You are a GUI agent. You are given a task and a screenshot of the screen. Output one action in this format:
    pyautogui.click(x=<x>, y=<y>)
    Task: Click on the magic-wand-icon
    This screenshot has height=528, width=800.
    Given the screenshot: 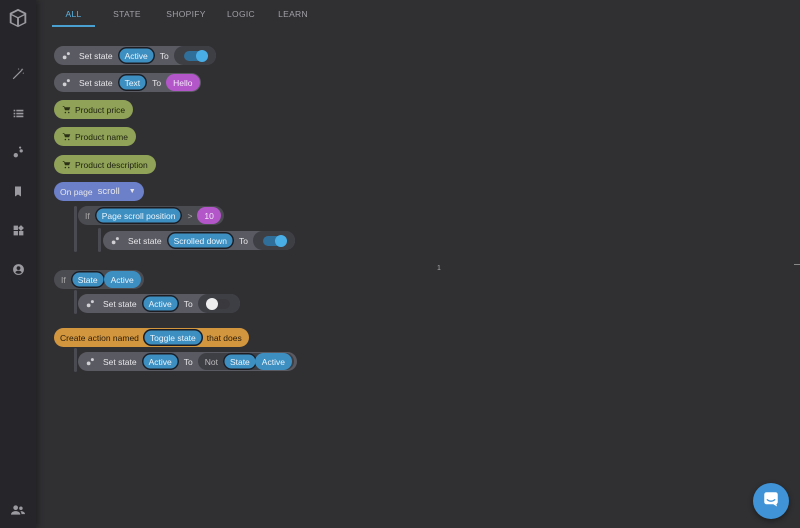 What is the action you would take?
    pyautogui.click(x=18, y=74)
    